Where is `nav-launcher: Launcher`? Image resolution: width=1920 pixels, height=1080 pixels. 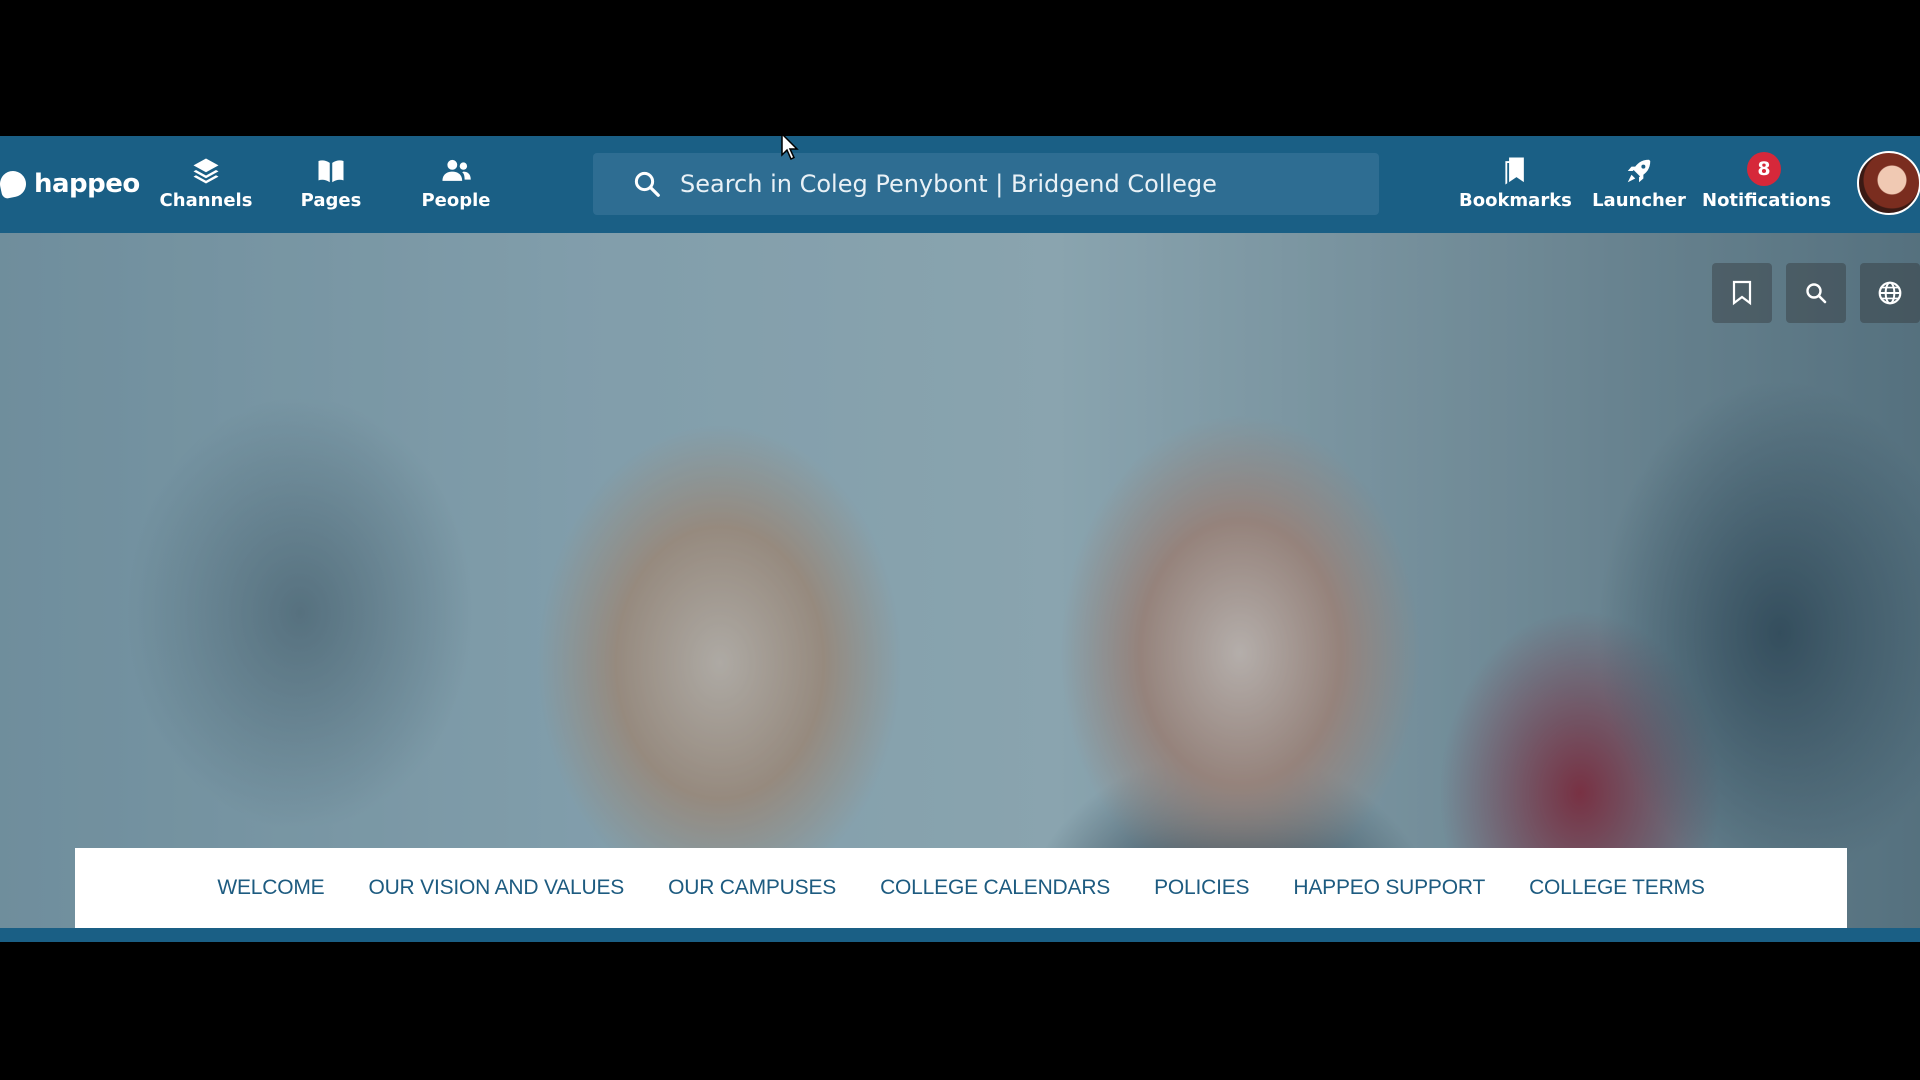 nav-launcher: Launcher is located at coordinates (1639, 186).